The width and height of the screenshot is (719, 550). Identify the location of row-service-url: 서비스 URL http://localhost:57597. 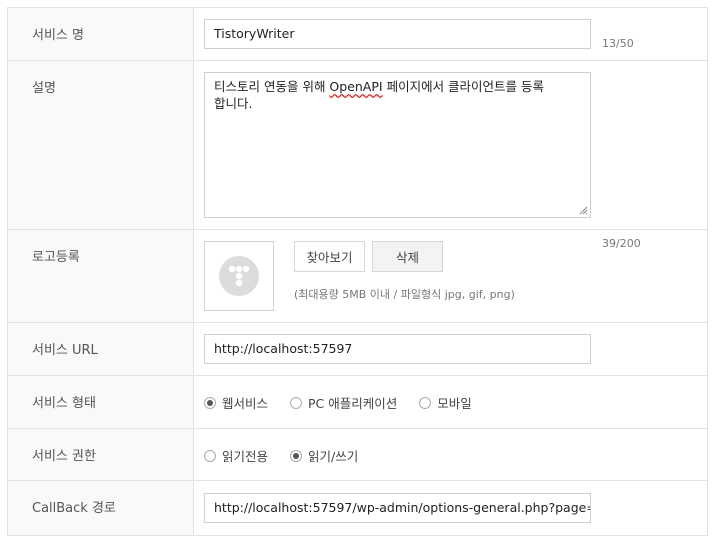
(357, 349).